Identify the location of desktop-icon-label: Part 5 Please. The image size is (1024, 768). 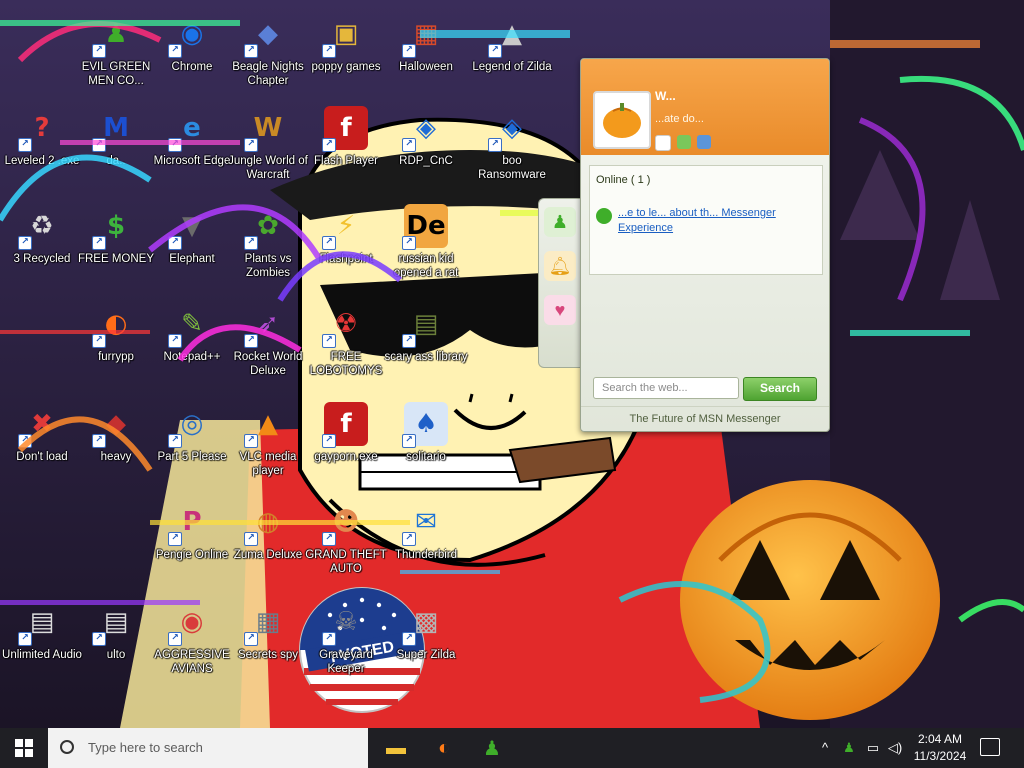
(192, 457).